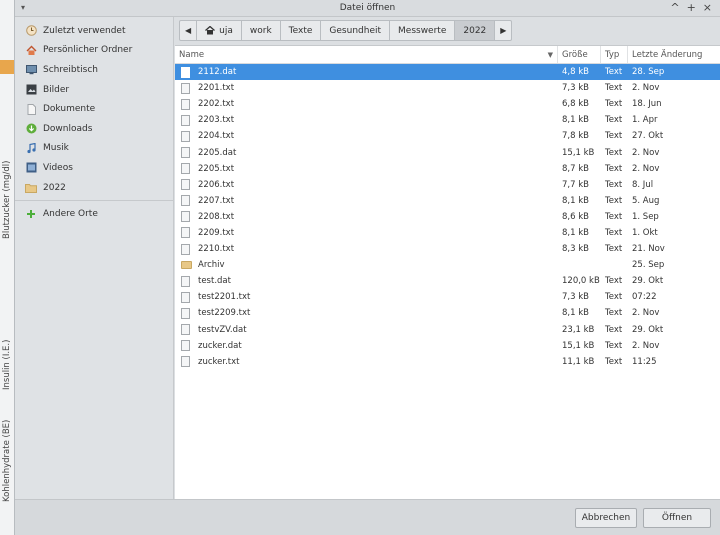 Image resolution: width=720 pixels, height=535 pixels. Describe the element at coordinates (645, 216) in the screenshot. I see `file-modified: 1. Sep` at that location.